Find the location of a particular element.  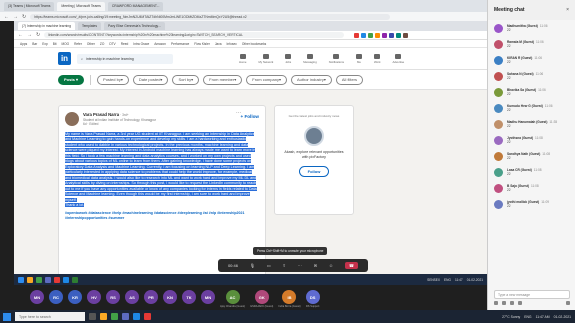

attach-icon is located at coordinates (504, 303).